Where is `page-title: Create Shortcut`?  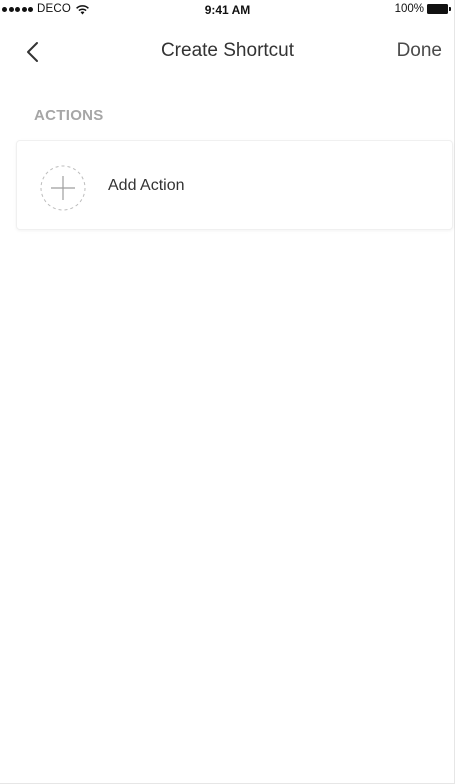 page-title: Create Shortcut is located at coordinates (227, 50).